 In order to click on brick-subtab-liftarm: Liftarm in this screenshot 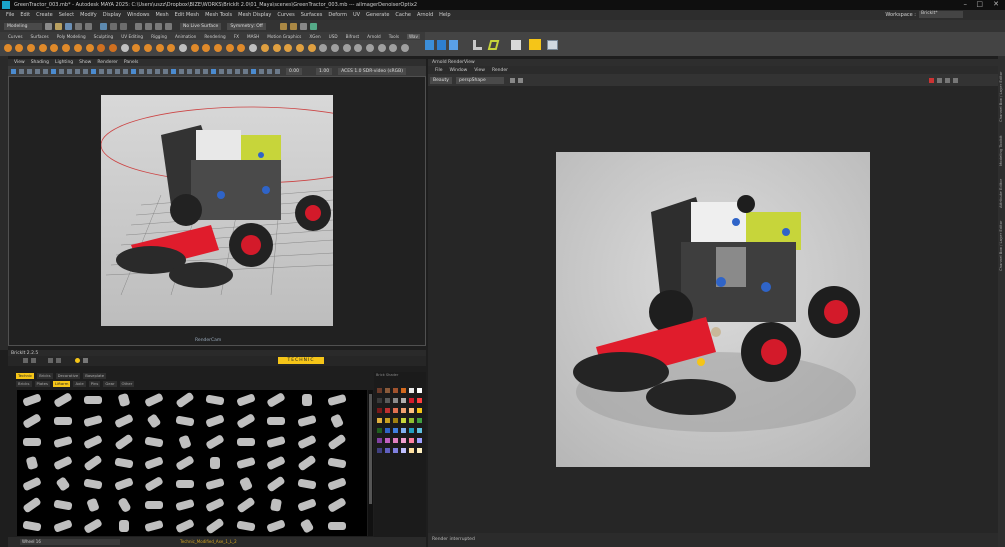, I will do `click(61, 383)`.